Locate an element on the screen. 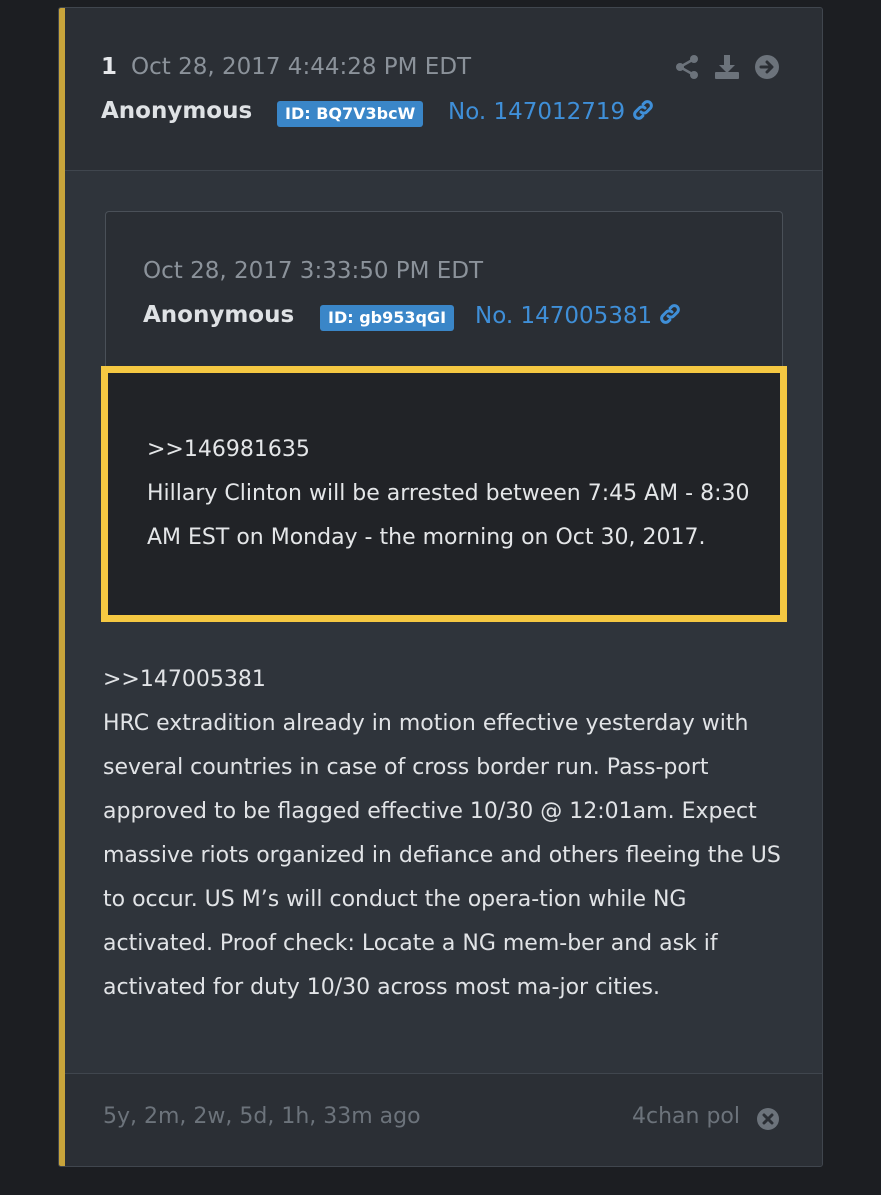 The image size is (881, 1195). post-date: Oct 28, 2017 4:44:28 PM EDT is located at coordinates (301, 67).